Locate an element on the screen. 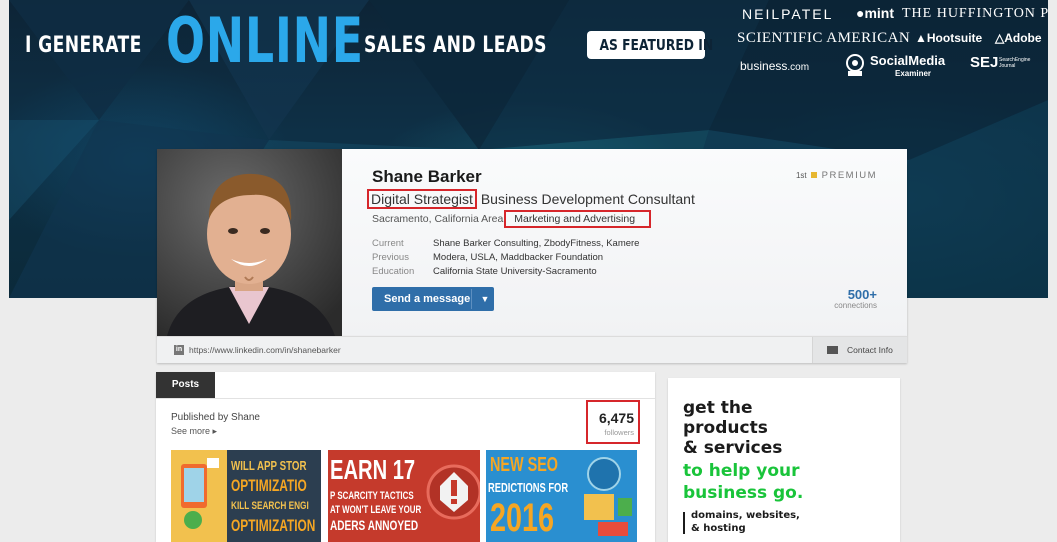  followers-count: 6,475 followers is located at coordinates (613, 422).